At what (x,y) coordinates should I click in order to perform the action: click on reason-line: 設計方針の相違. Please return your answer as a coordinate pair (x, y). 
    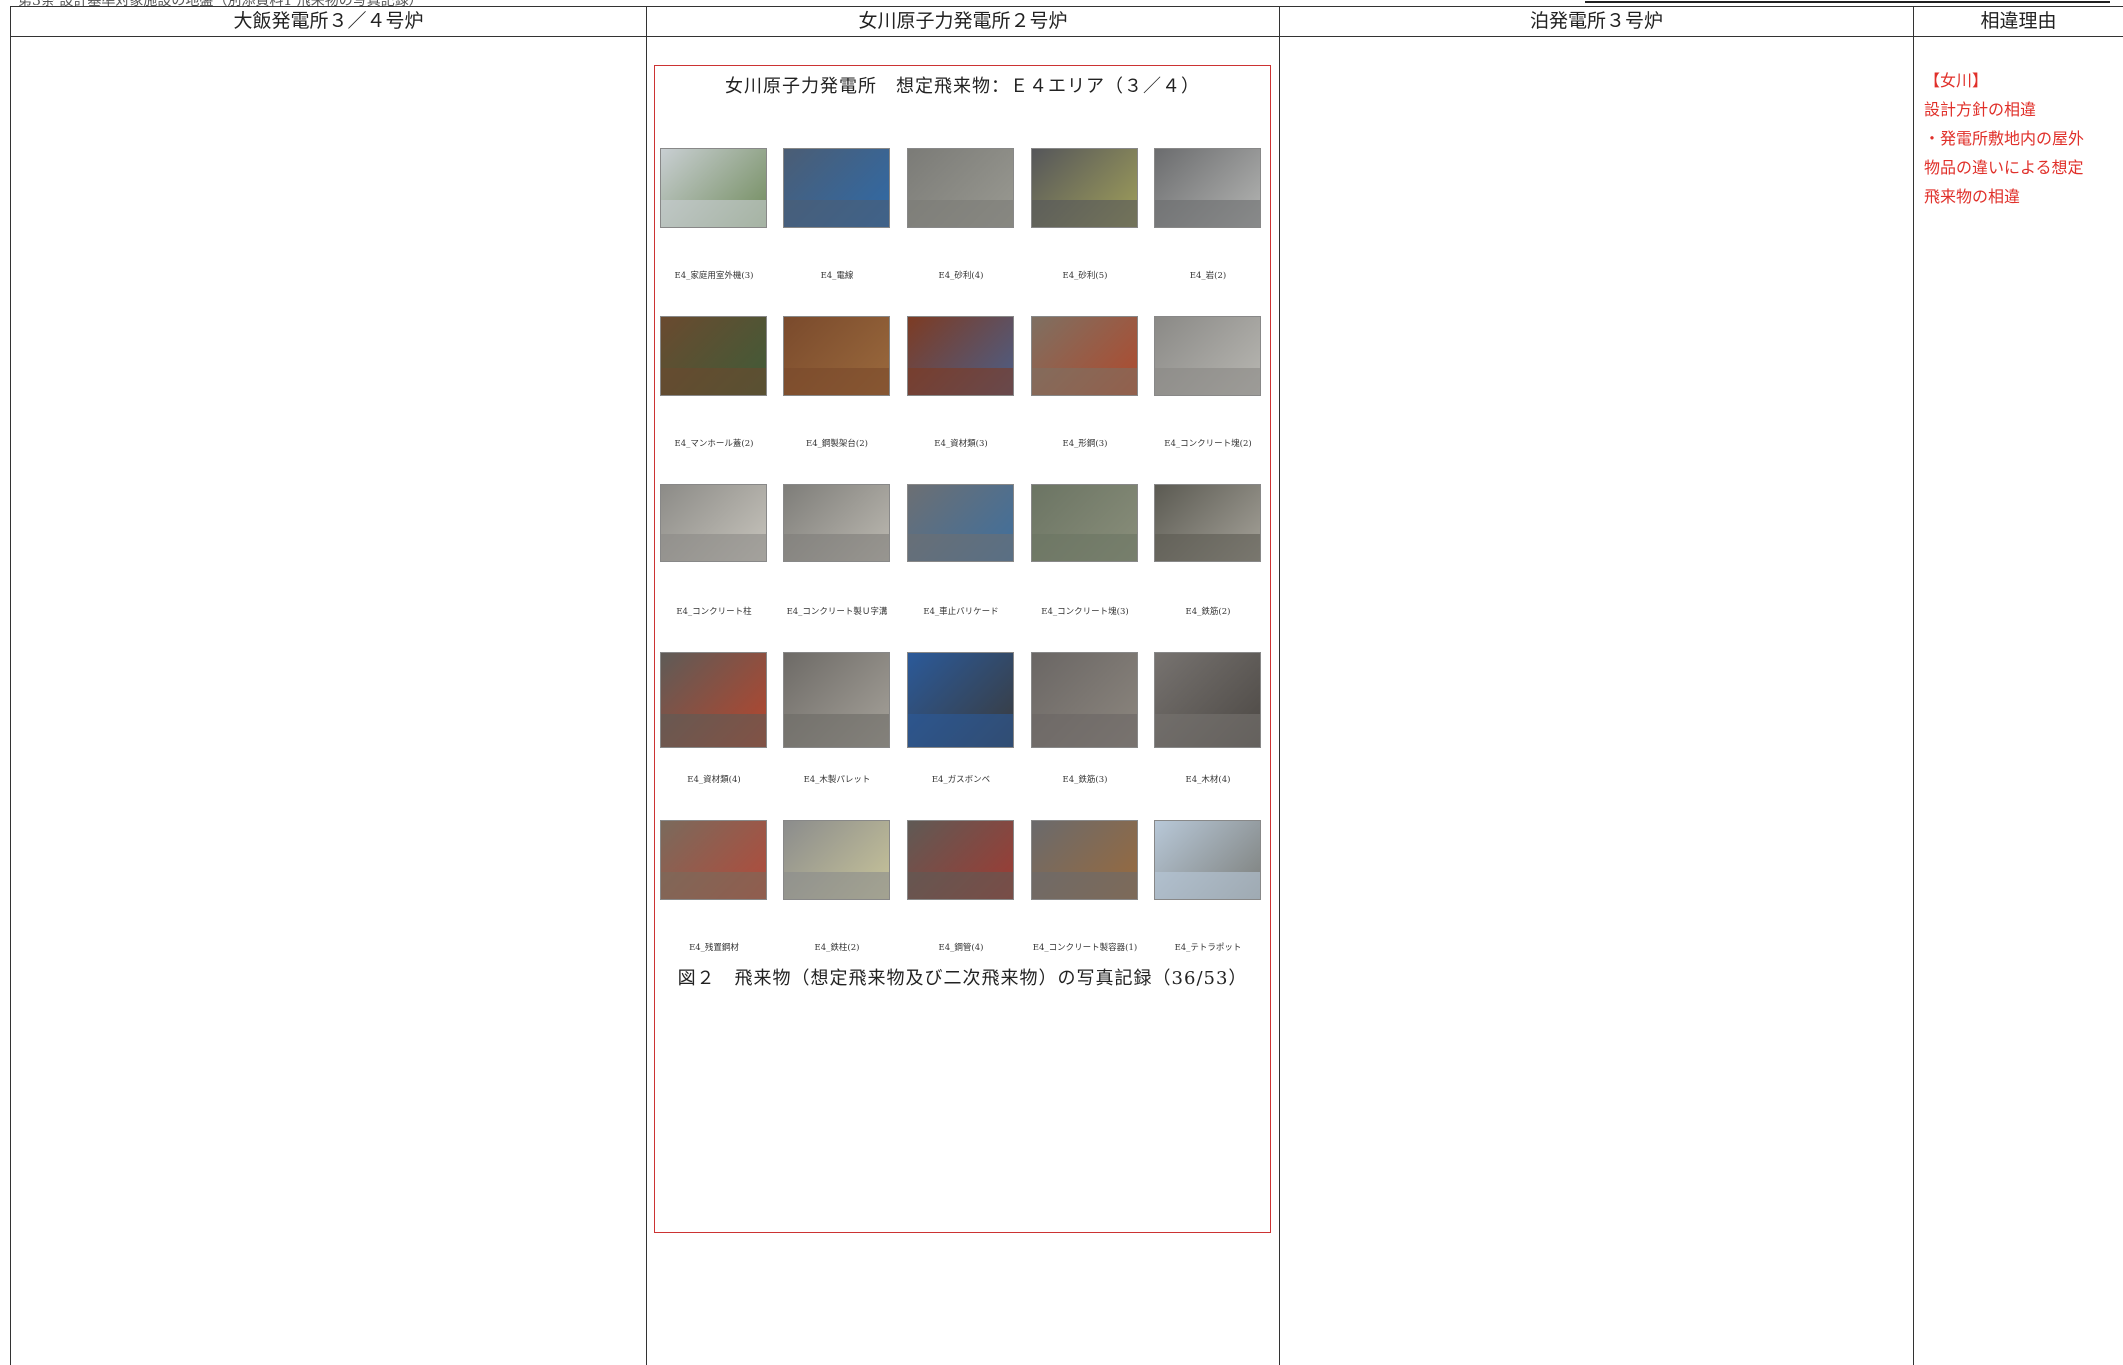
    Looking at the image, I should click on (1980, 109).